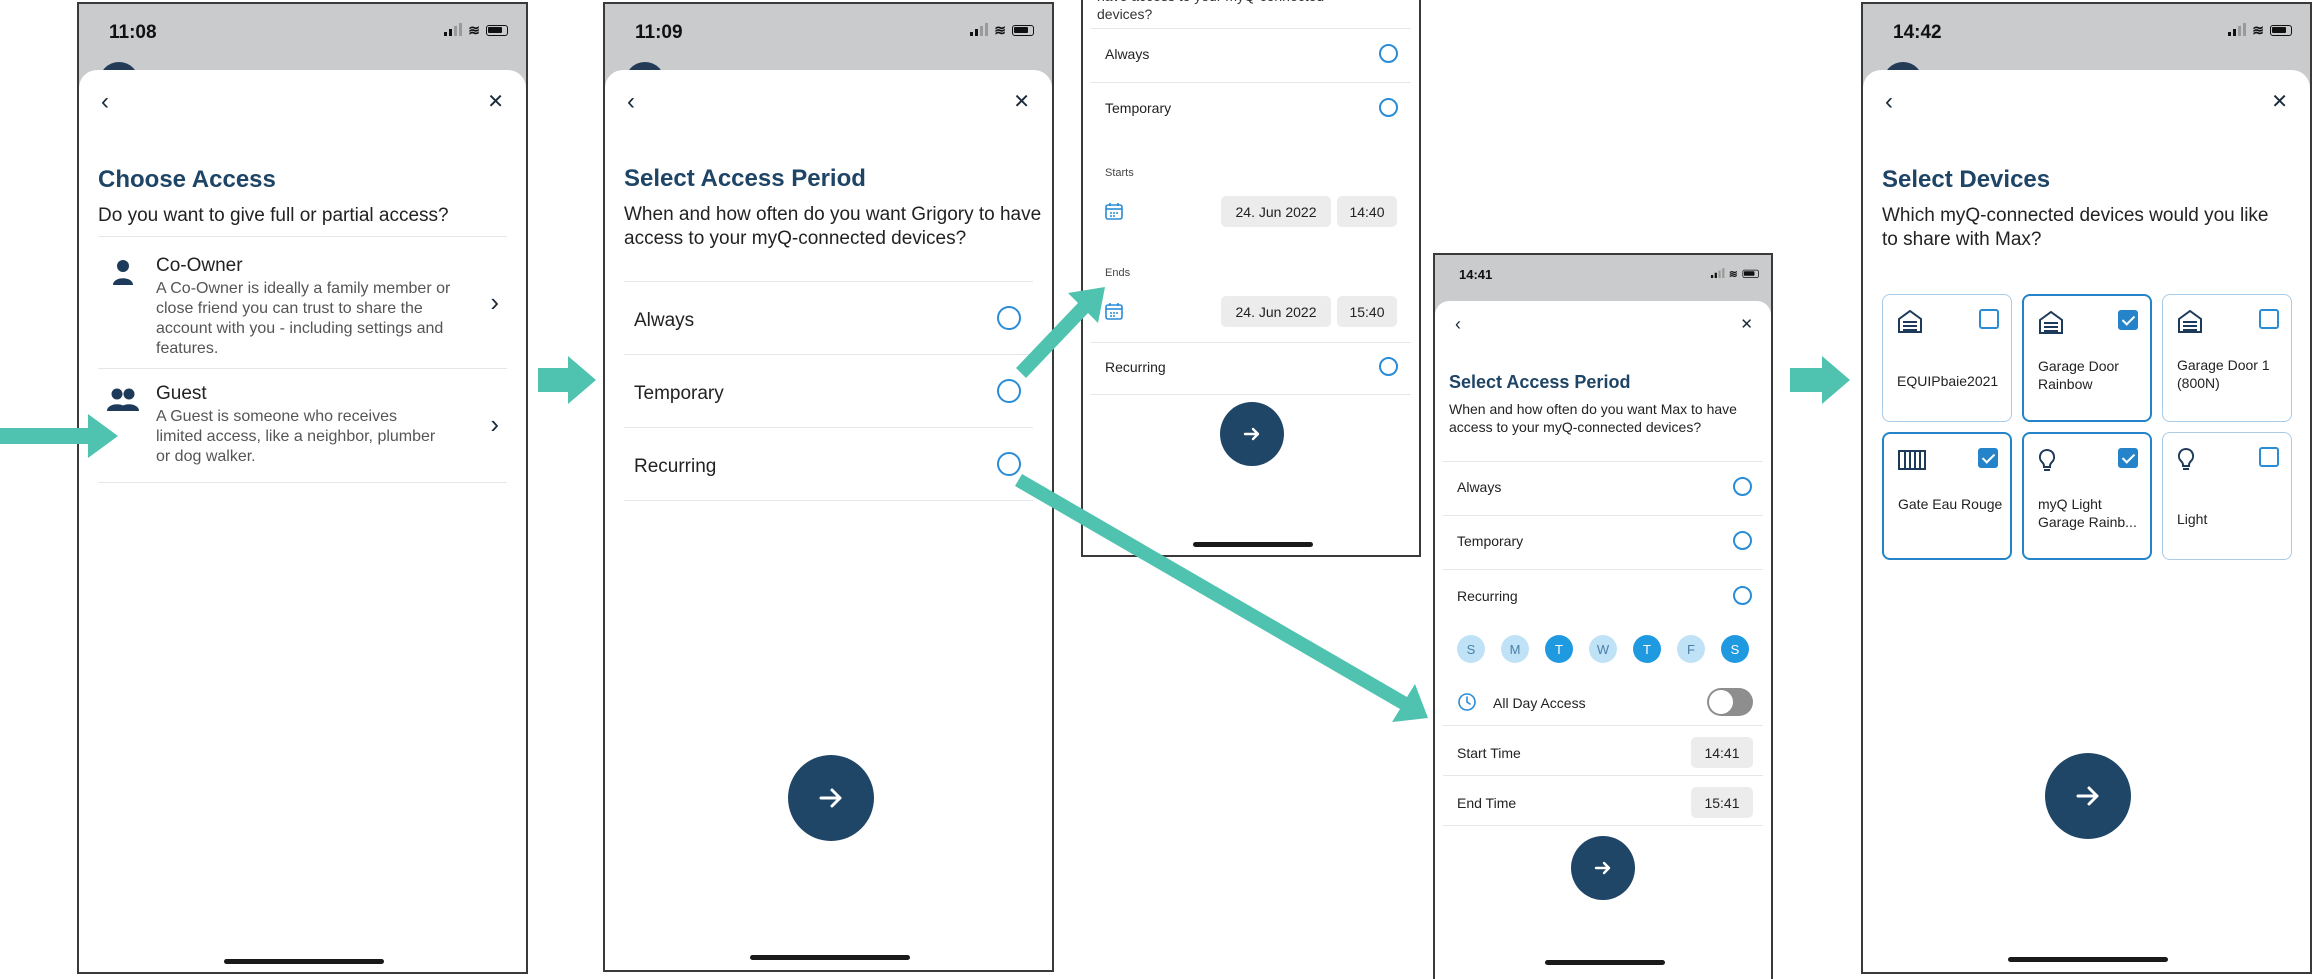  Describe the element at coordinates (1060, 332) in the screenshot. I see `flow-arrow-temporary` at that location.